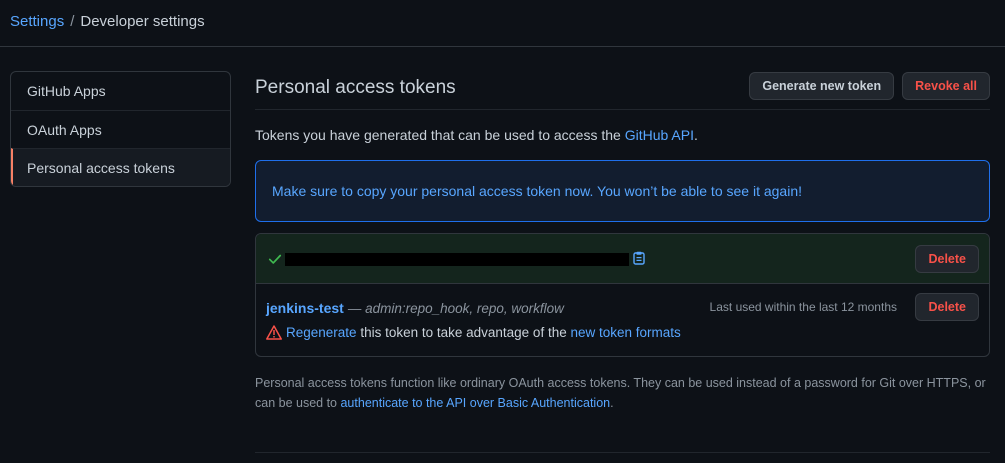 The width and height of the screenshot is (1005, 463). I want to click on breadcrumb: Settings / Developer settings, so click(107, 21).